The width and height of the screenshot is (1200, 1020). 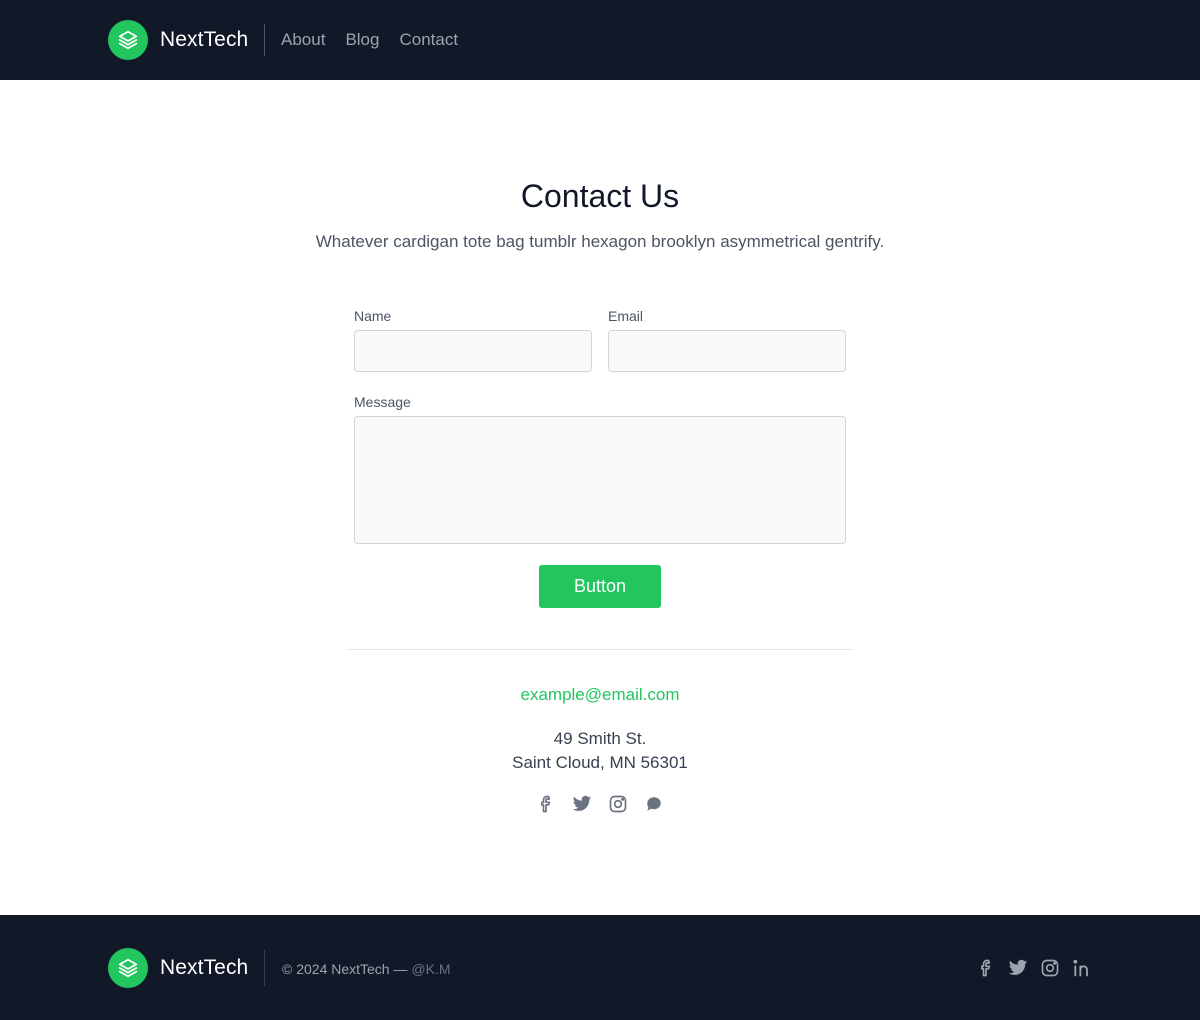 What do you see at coordinates (382, 402) in the screenshot?
I see `message-label: Message` at bounding box center [382, 402].